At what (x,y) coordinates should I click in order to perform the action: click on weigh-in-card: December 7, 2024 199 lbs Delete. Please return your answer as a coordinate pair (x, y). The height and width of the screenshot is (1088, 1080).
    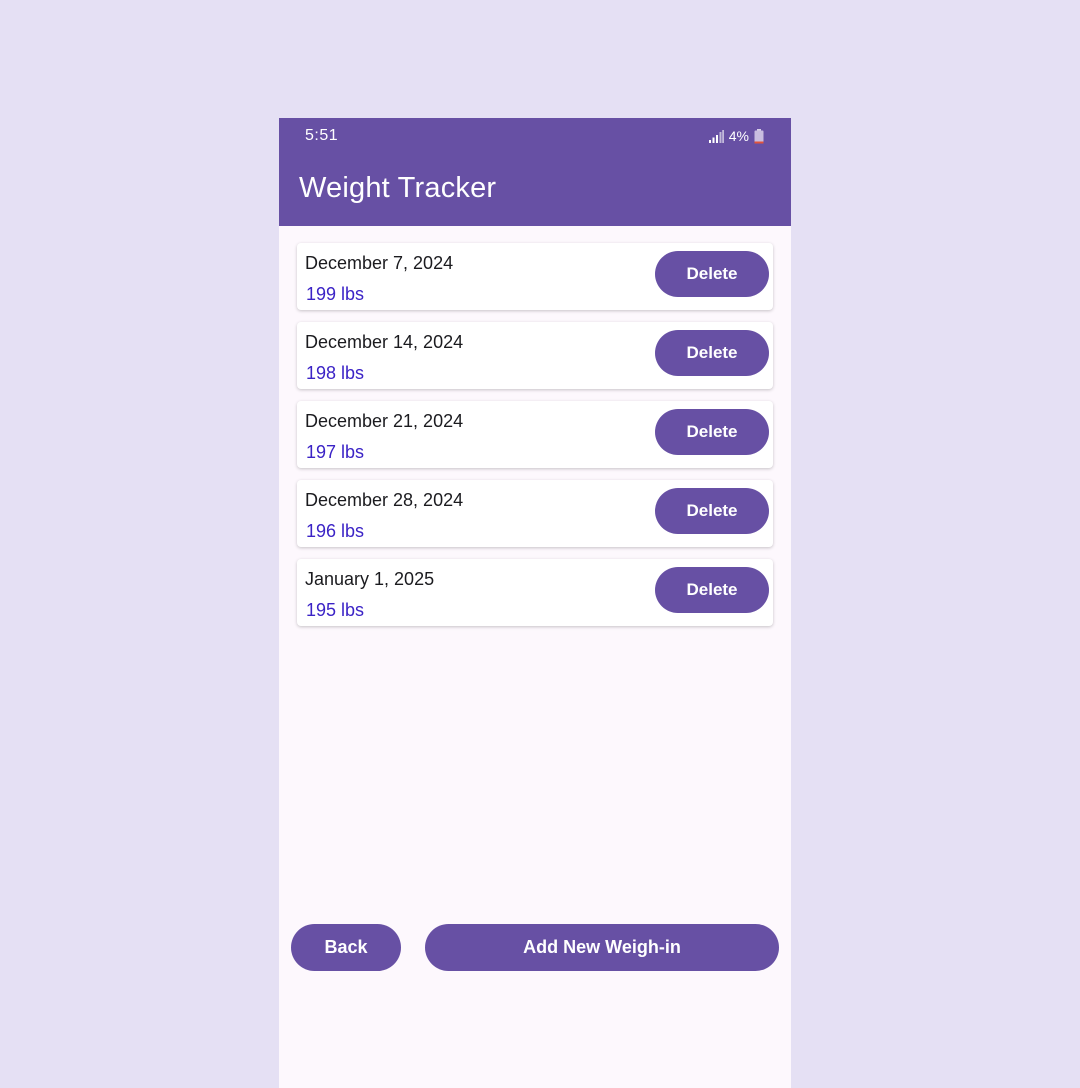
    Looking at the image, I should click on (535, 276).